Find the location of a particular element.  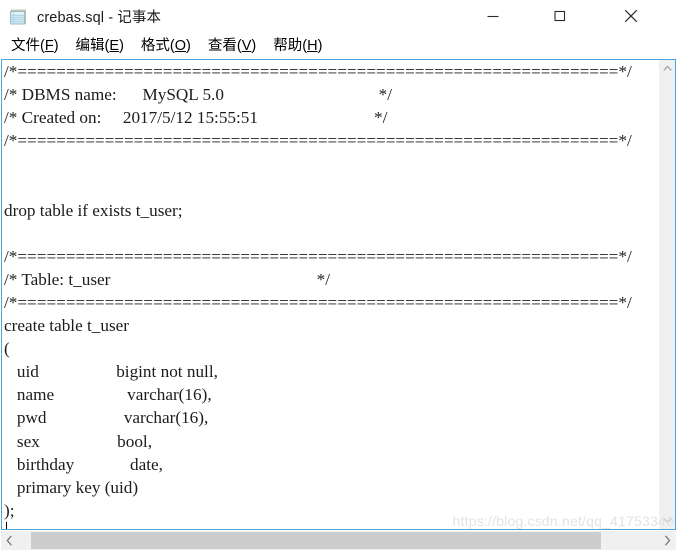

close-icon is located at coordinates (631, 15).